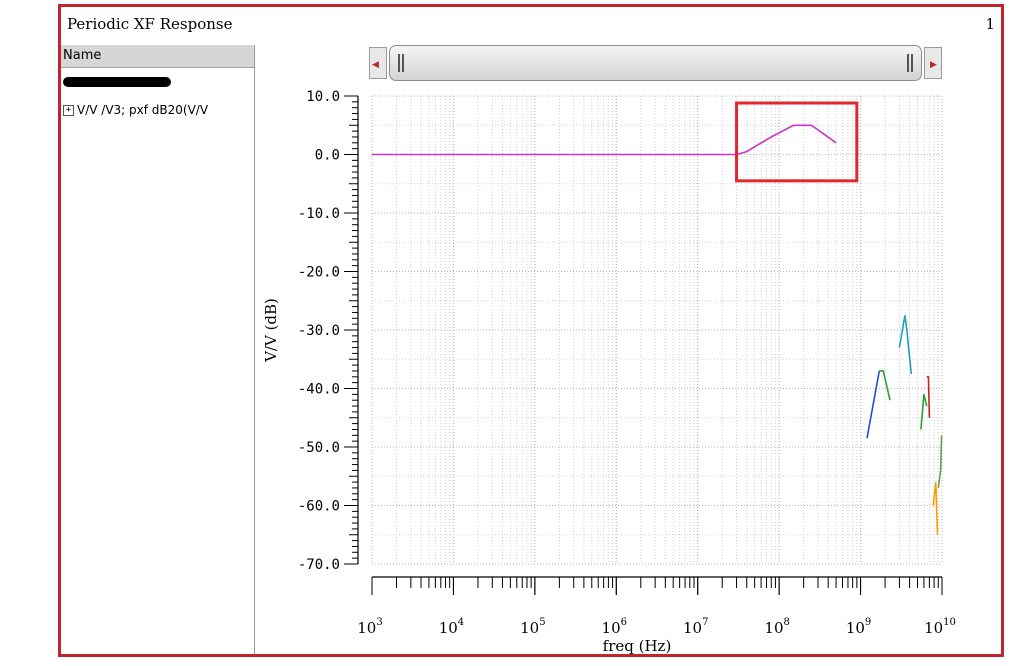 The height and width of the screenshot is (666, 1013). What do you see at coordinates (940, 627) in the screenshot?
I see `x-tick-label: 1010` at bounding box center [940, 627].